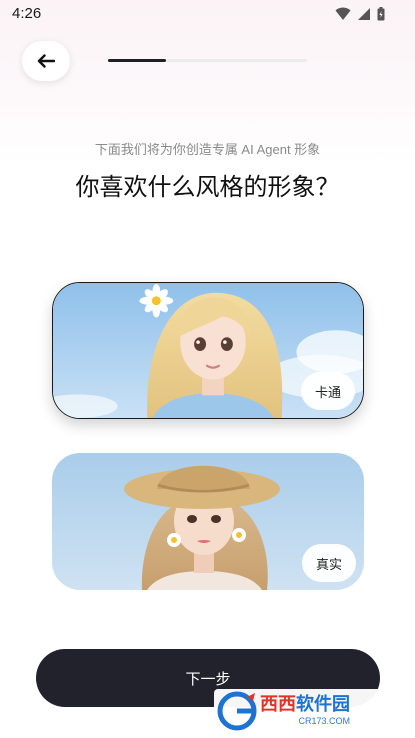 This screenshot has height=738, width=415. What do you see at coordinates (207, 60) in the screenshot?
I see `progress-bar` at bounding box center [207, 60].